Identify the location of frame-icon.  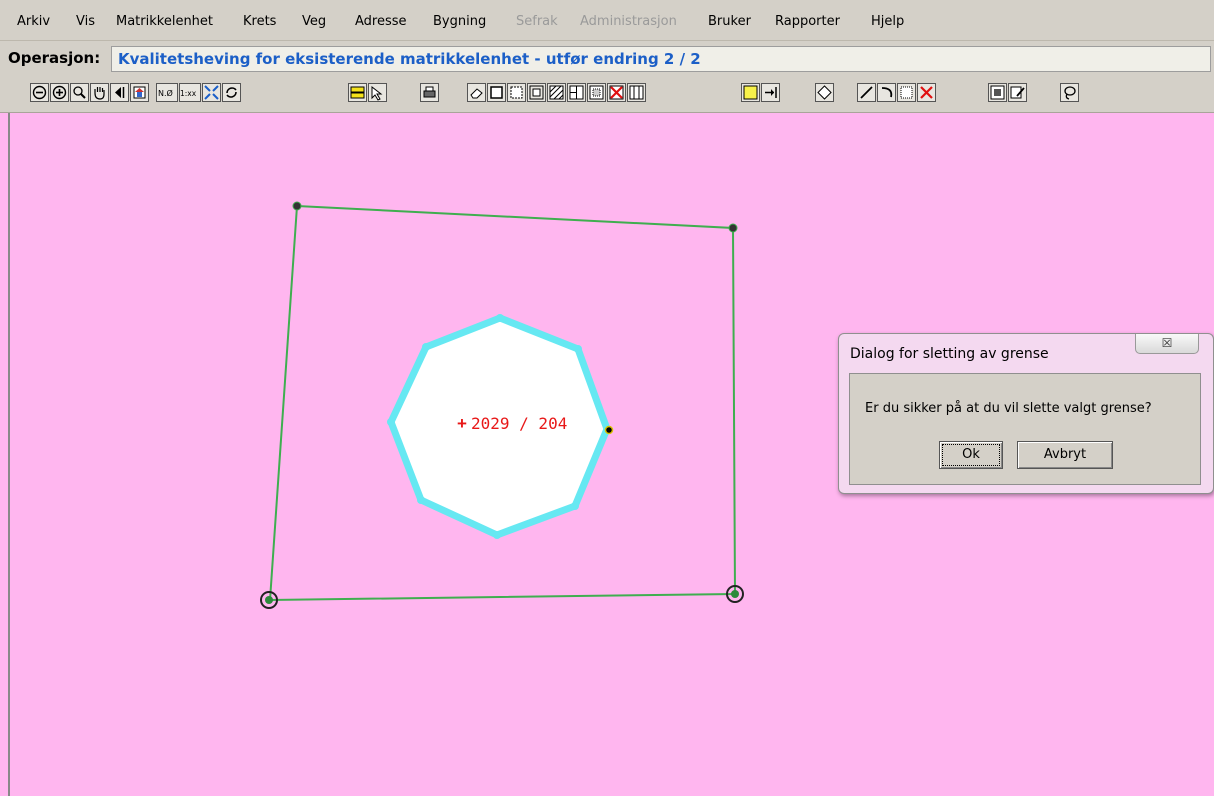
(997, 92).